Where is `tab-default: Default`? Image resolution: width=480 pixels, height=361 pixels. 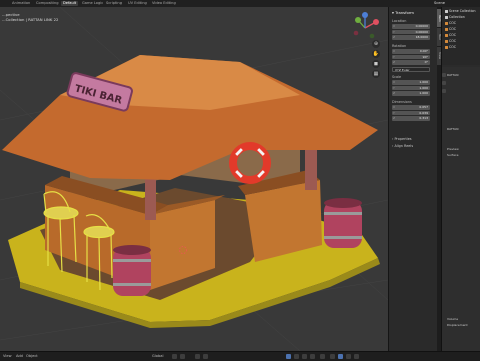
tab-default: Default is located at coordinates (70, 3).